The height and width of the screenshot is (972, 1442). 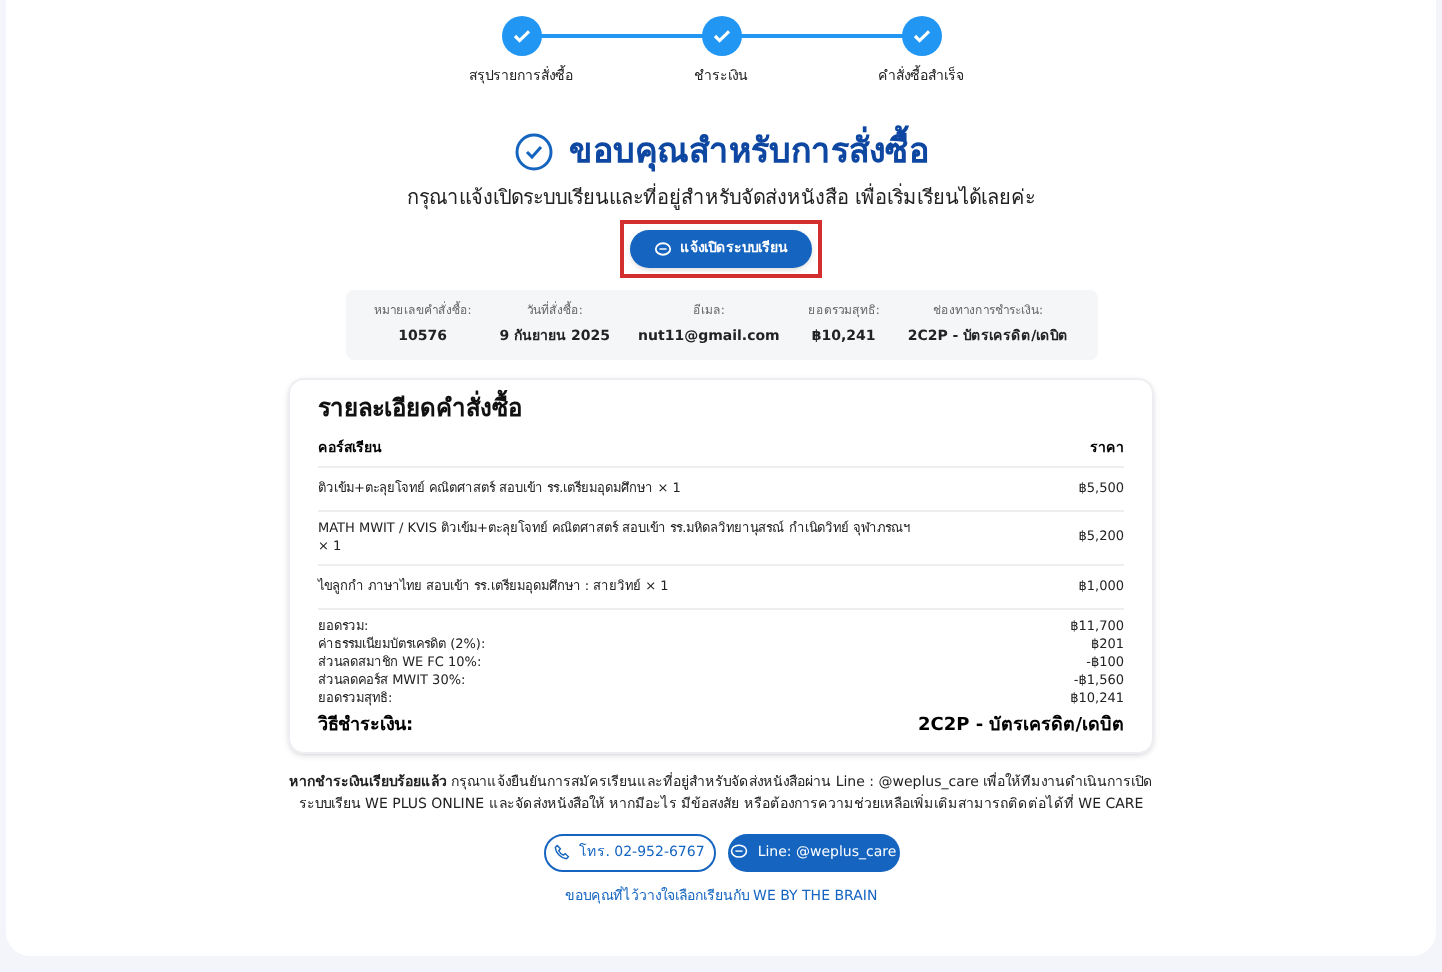 I want to click on payment-label: วิธีชำระเงิน:, so click(x=366, y=727).